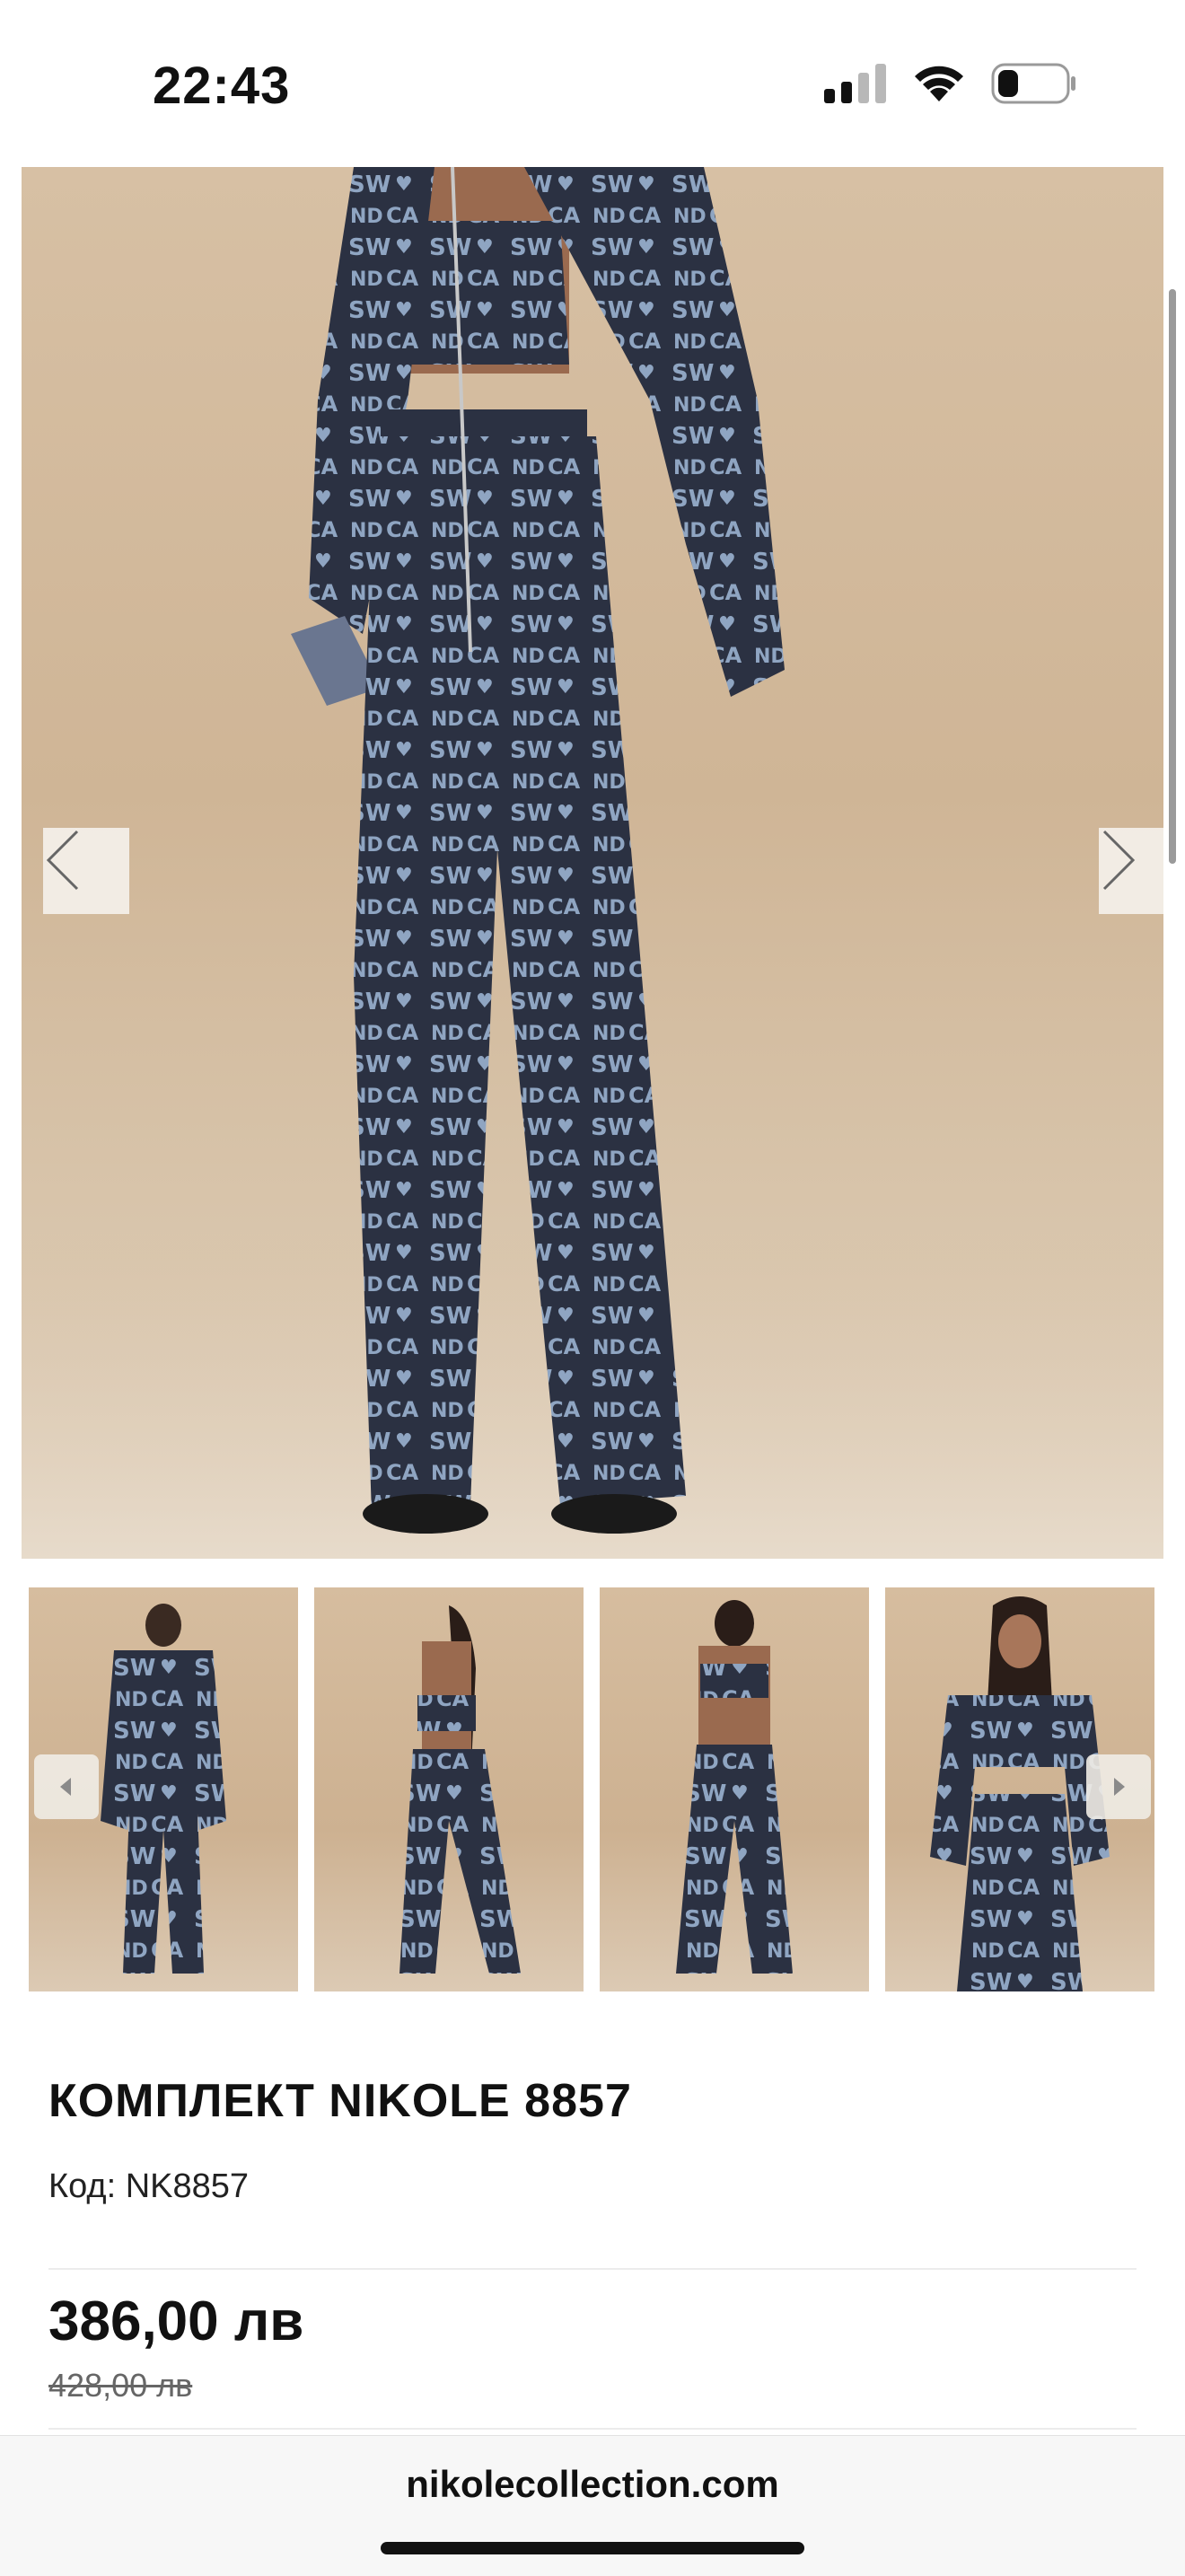 The height and width of the screenshot is (2576, 1185). What do you see at coordinates (222, 86) in the screenshot?
I see `status-time: 22:43` at bounding box center [222, 86].